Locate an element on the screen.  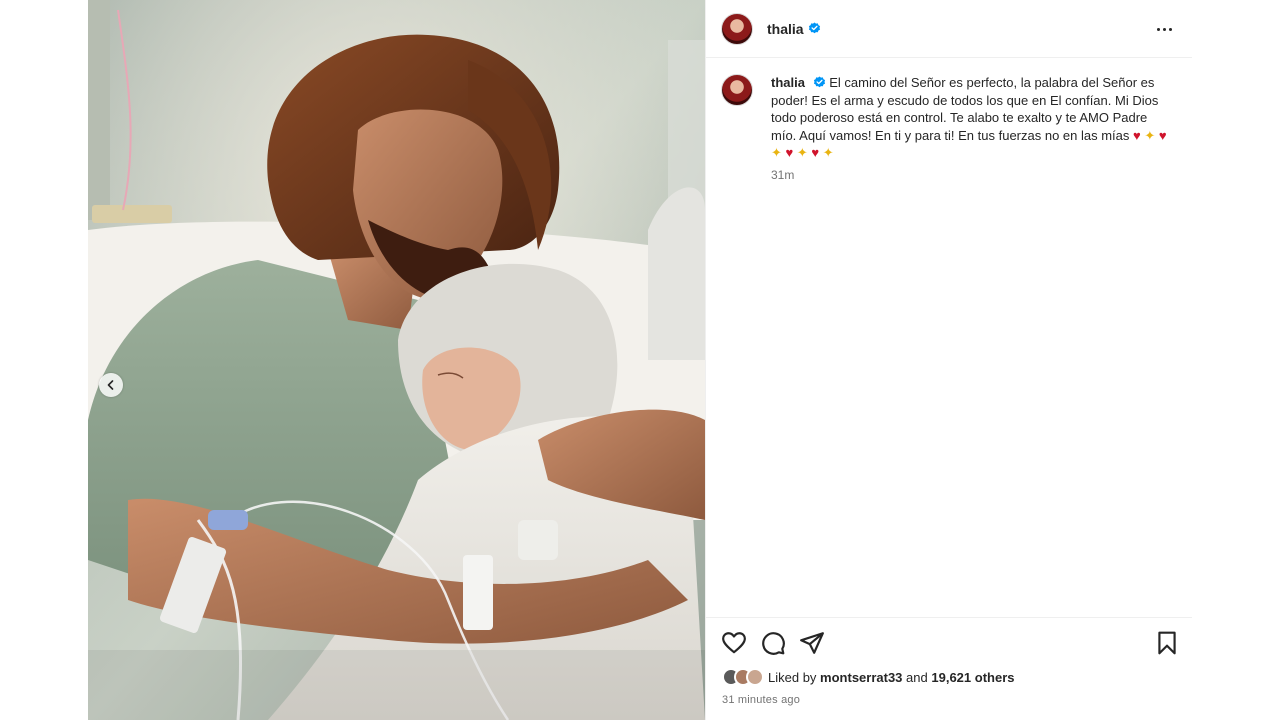
page-margin-left is located at coordinates (44, 360).